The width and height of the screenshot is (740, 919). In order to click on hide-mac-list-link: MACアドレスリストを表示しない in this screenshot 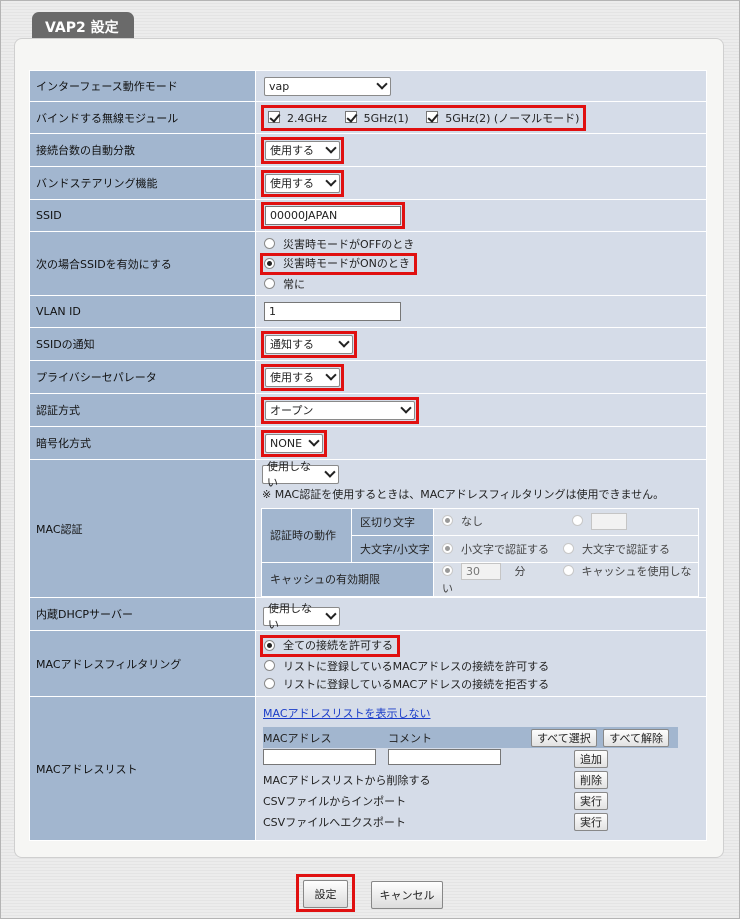, I will do `click(347, 713)`.